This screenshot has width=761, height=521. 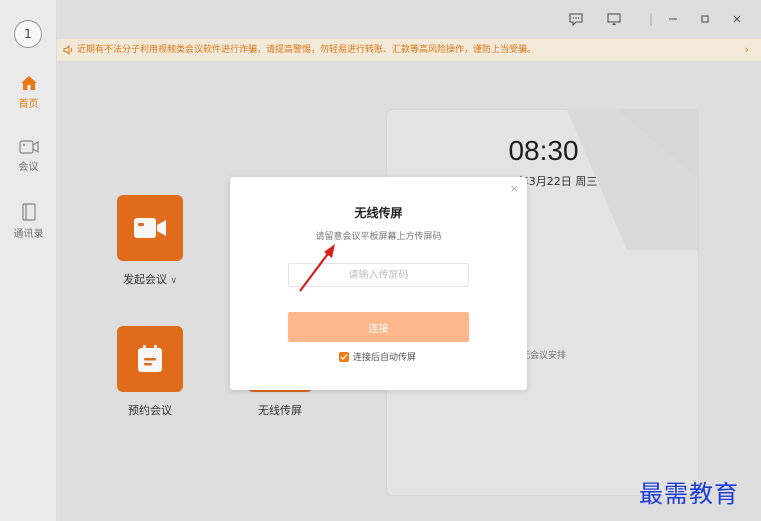 What do you see at coordinates (689, 494) in the screenshot?
I see `watermark-logo: 最需教育` at bounding box center [689, 494].